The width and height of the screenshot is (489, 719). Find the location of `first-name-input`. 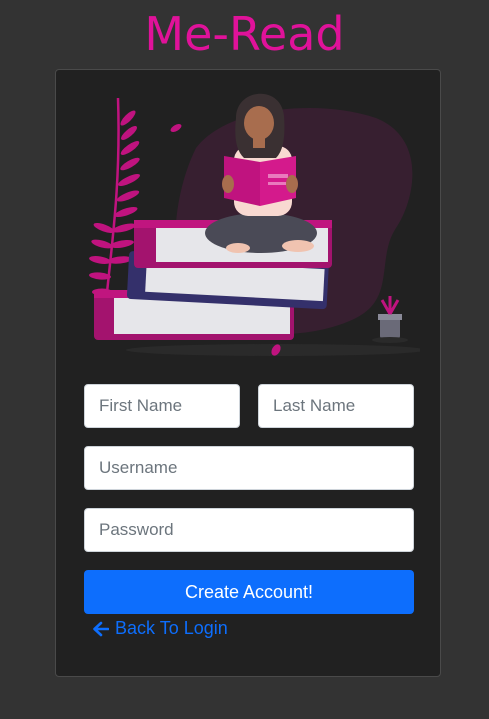

first-name-input is located at coordinates (162, 406).